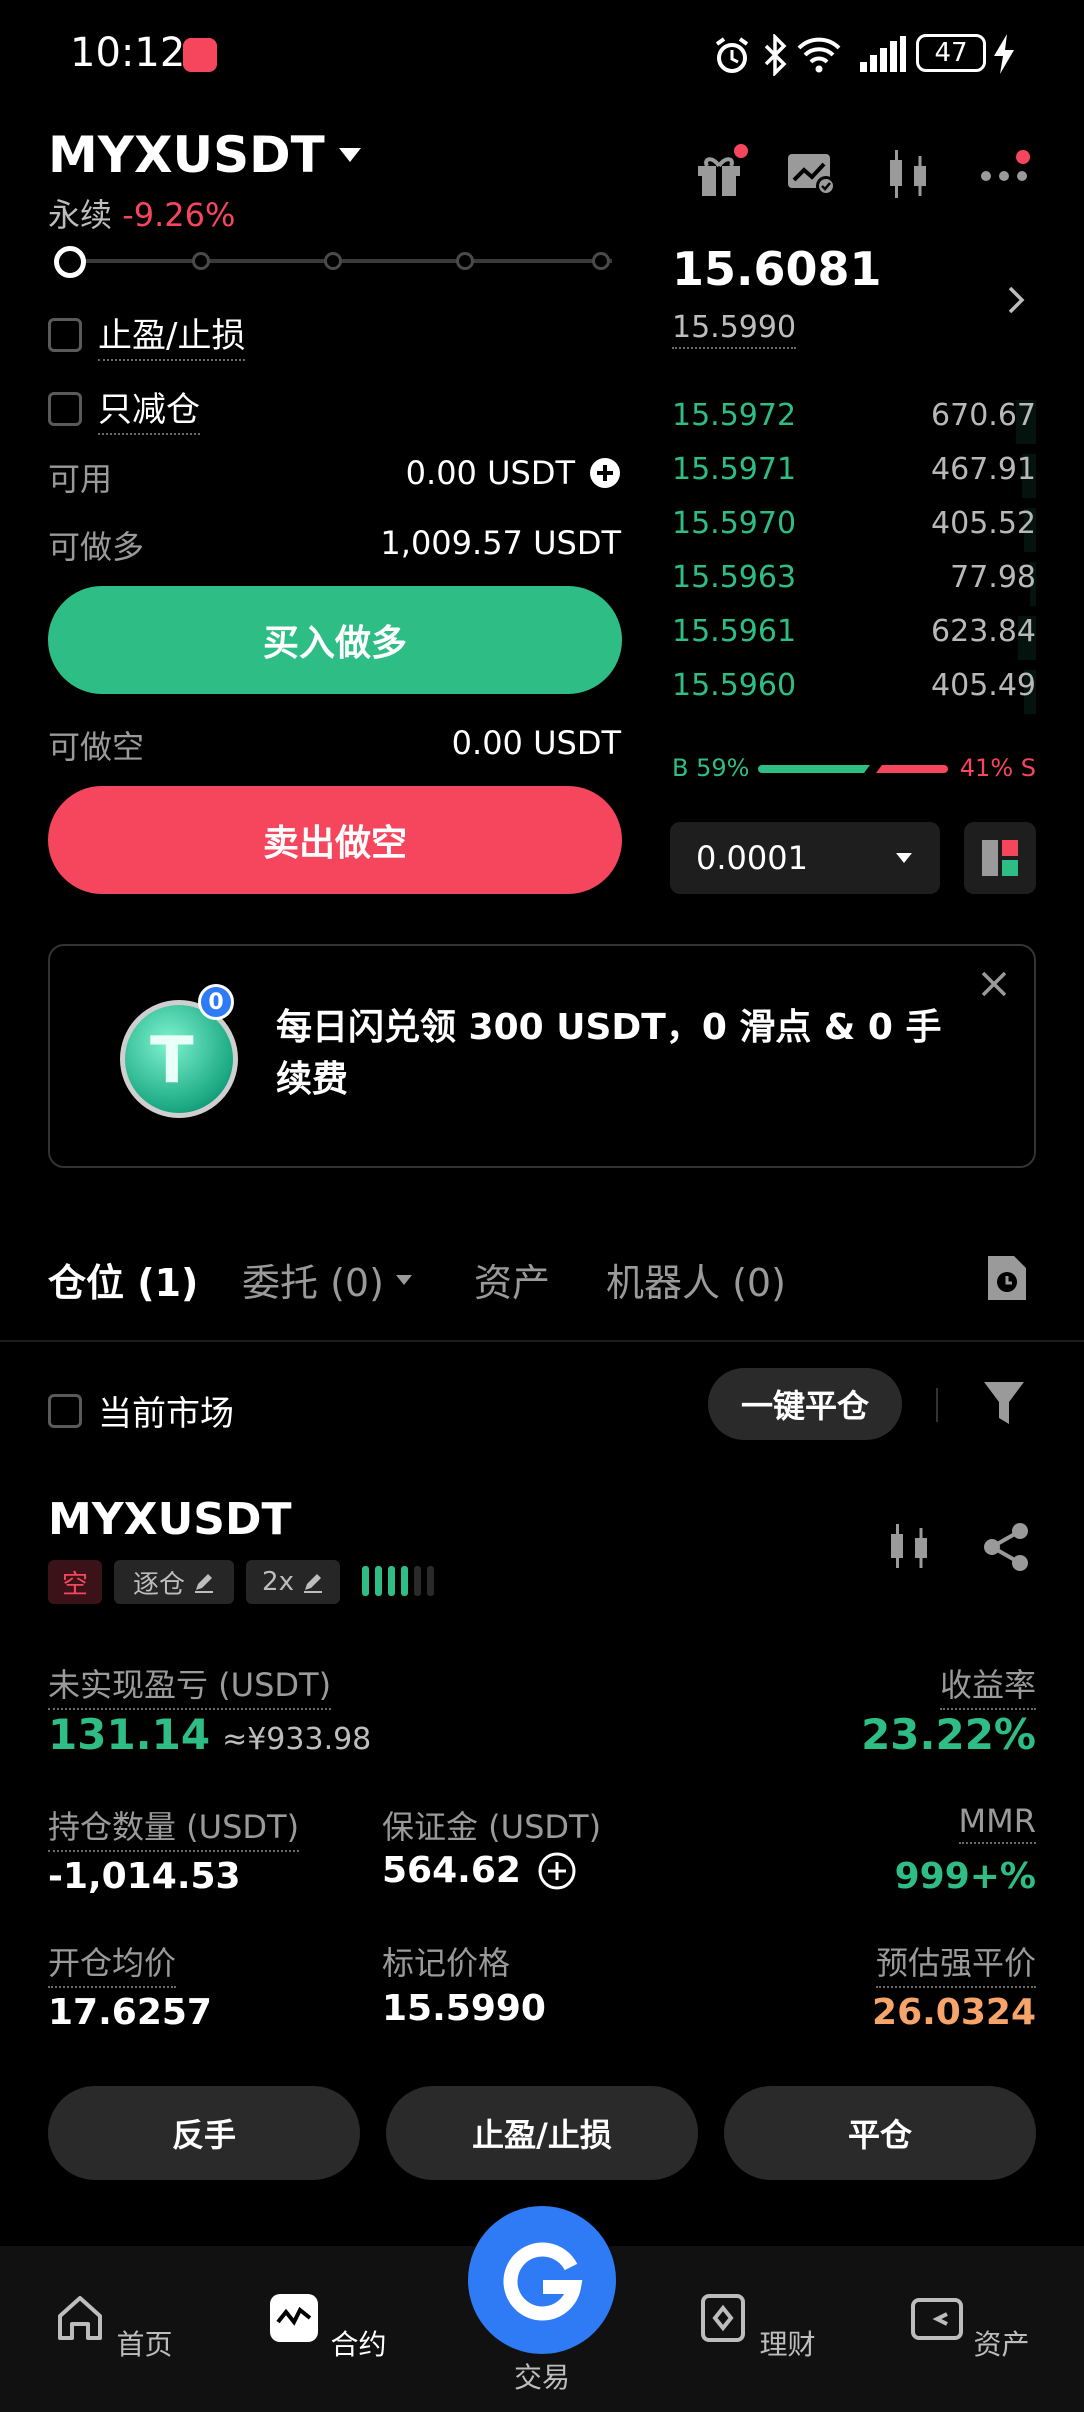 The height and width of the screenshot is (2412, 1084). I want to click on edit-icon, so click(312, 1583).